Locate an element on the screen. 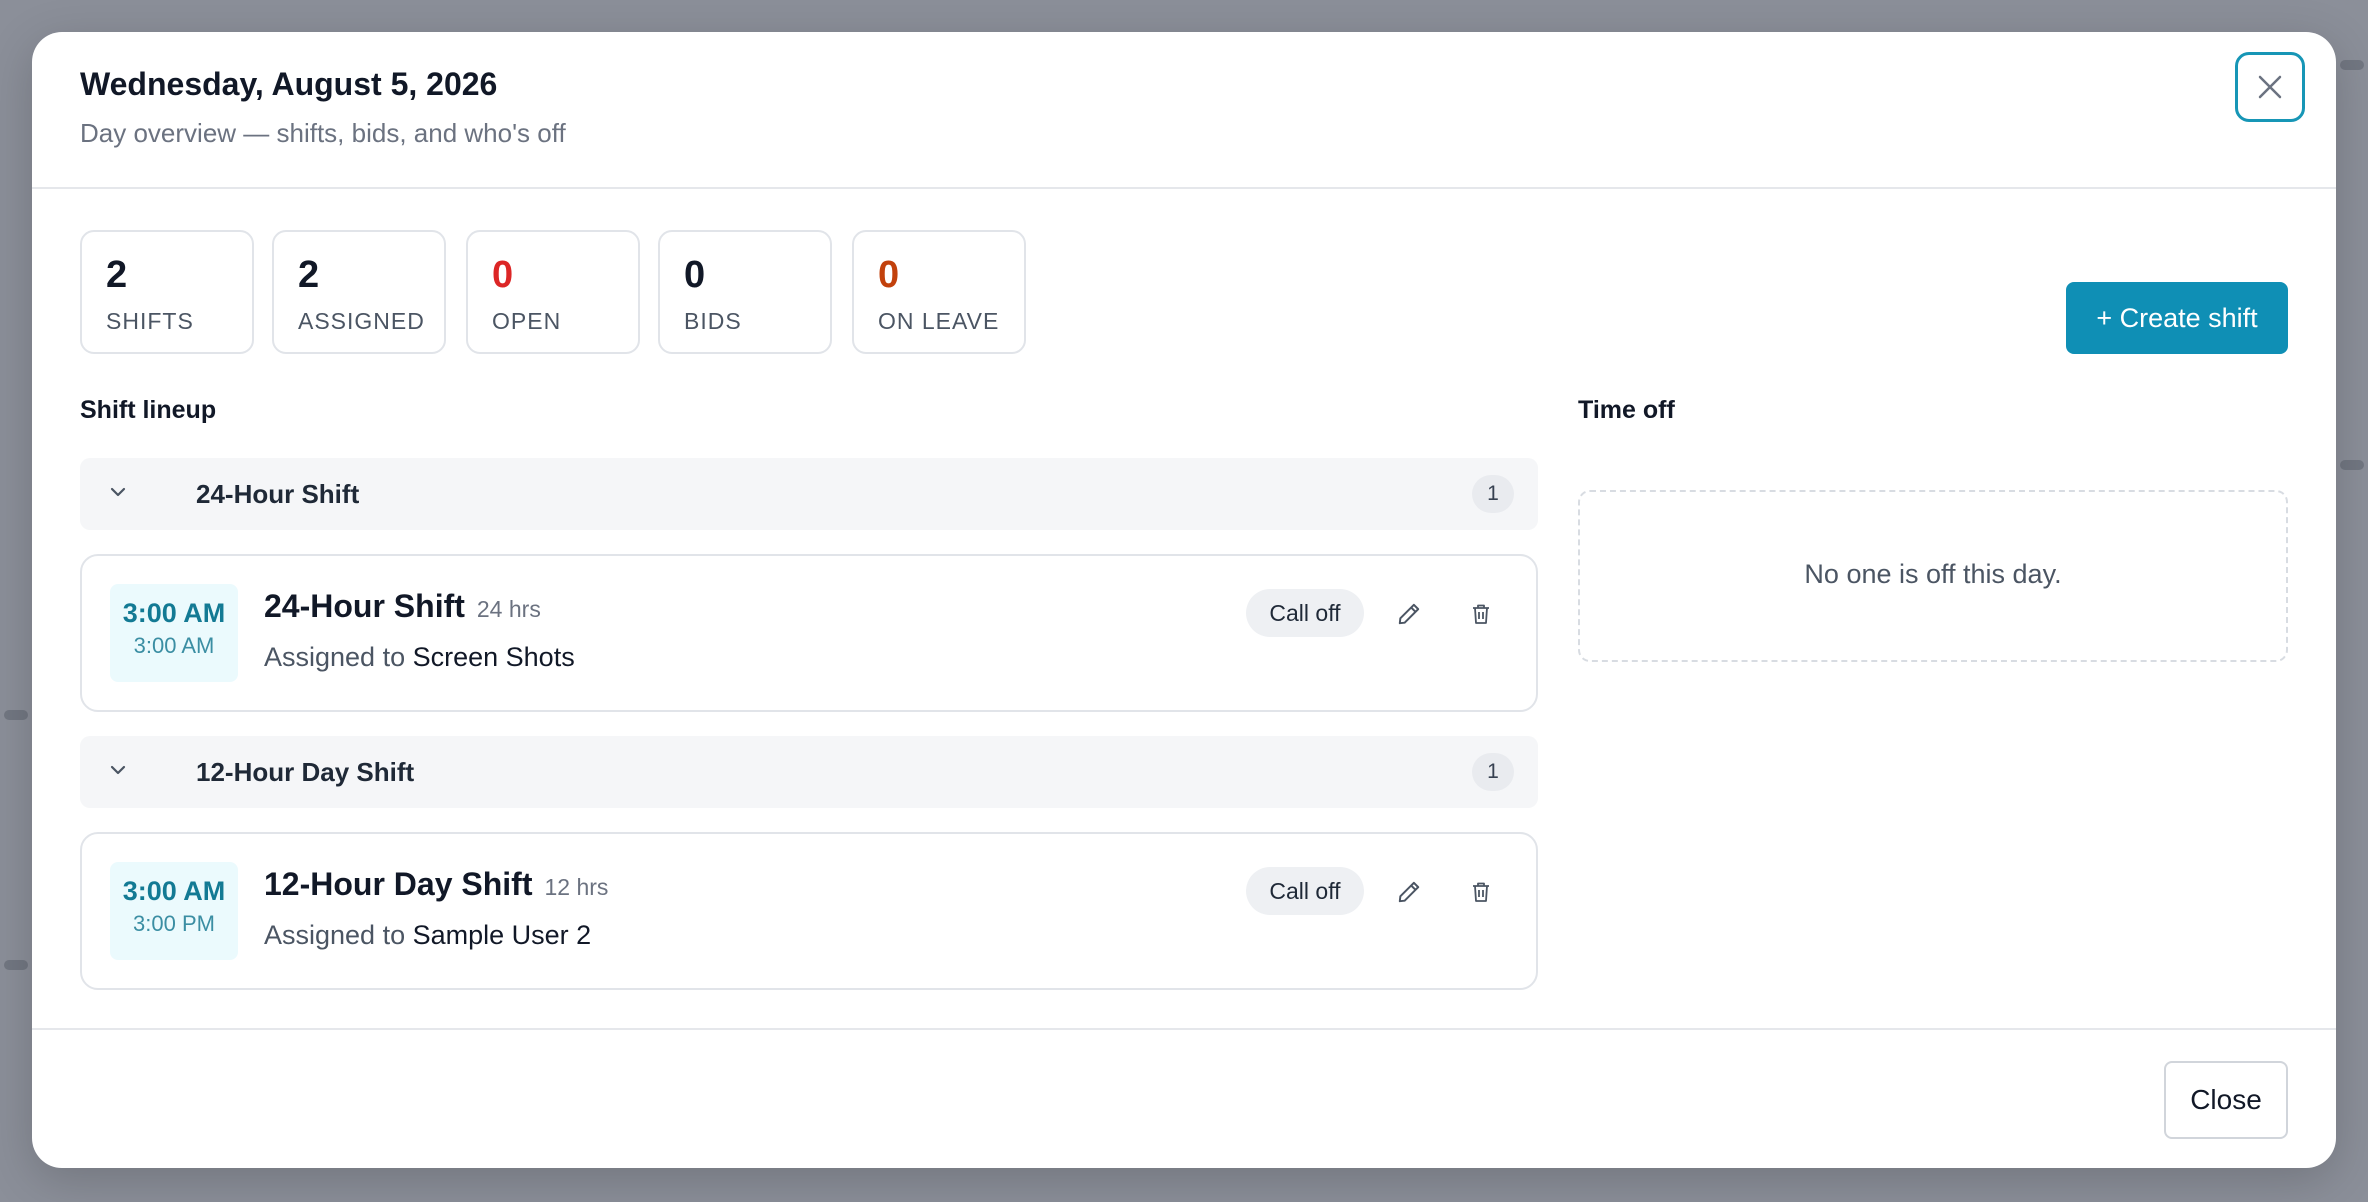  shift-name: 12-Hour Day Shift 12 hrs is located at coordinates (436, 884).